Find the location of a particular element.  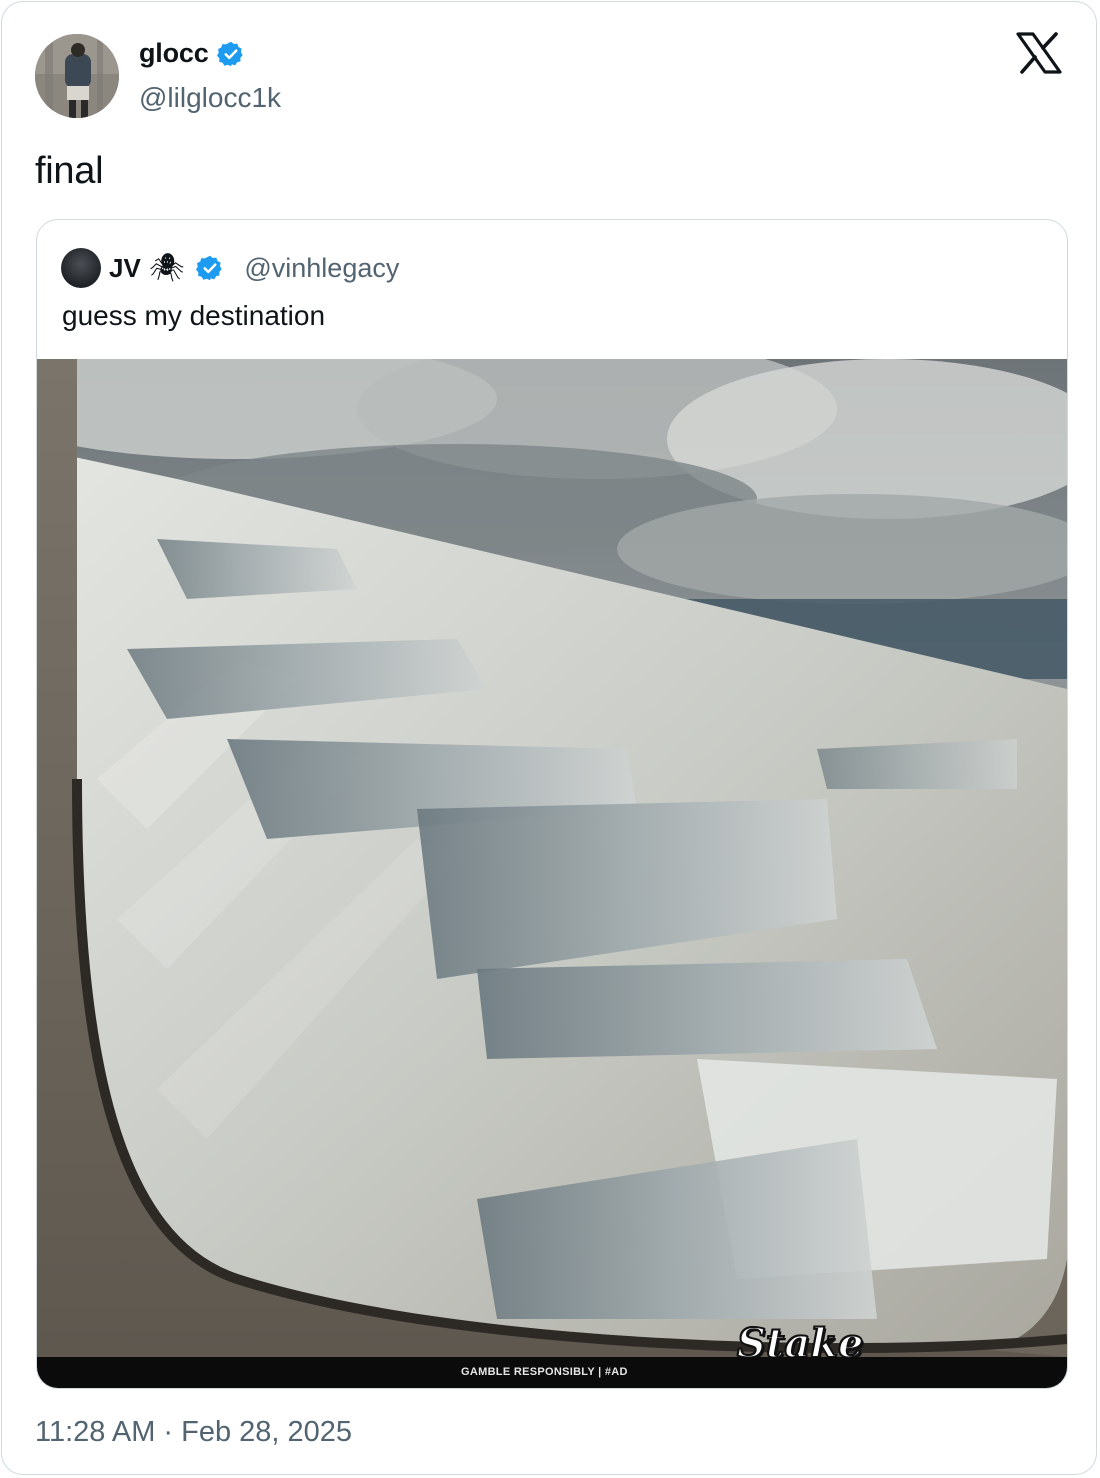

author-avatar is located at coordinates (77, 76).